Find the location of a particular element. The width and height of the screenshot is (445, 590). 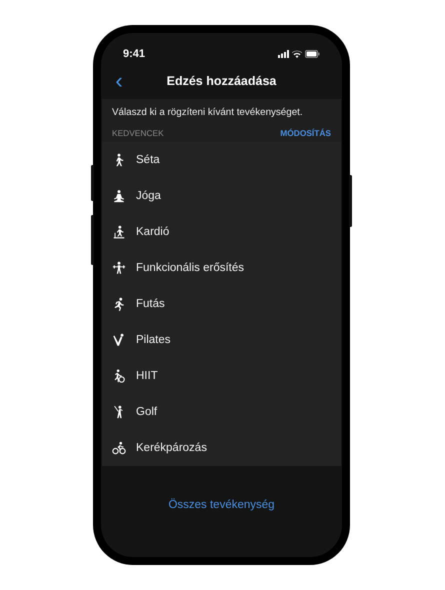

activity-item: Kardió is located at coordinates (153, 232).